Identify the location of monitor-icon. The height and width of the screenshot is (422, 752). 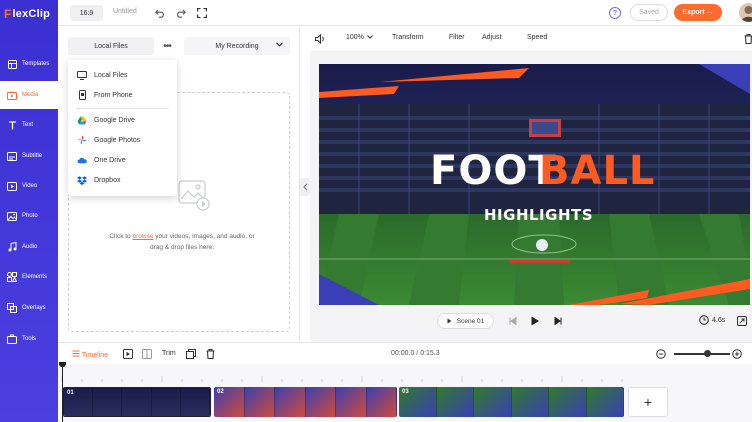
(82, 75).